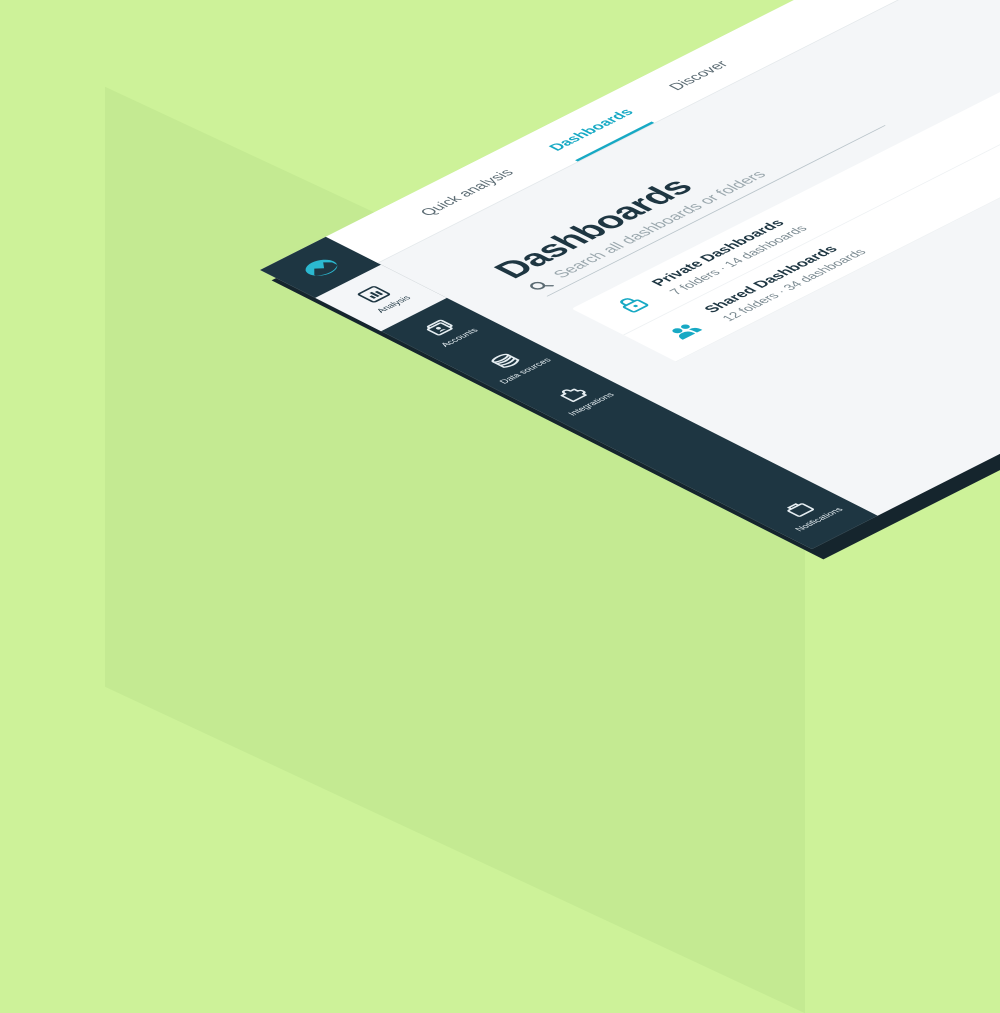 The width and height of the screenshot is (1000, 1013). I want to click on search-icon, so click(540, 286).